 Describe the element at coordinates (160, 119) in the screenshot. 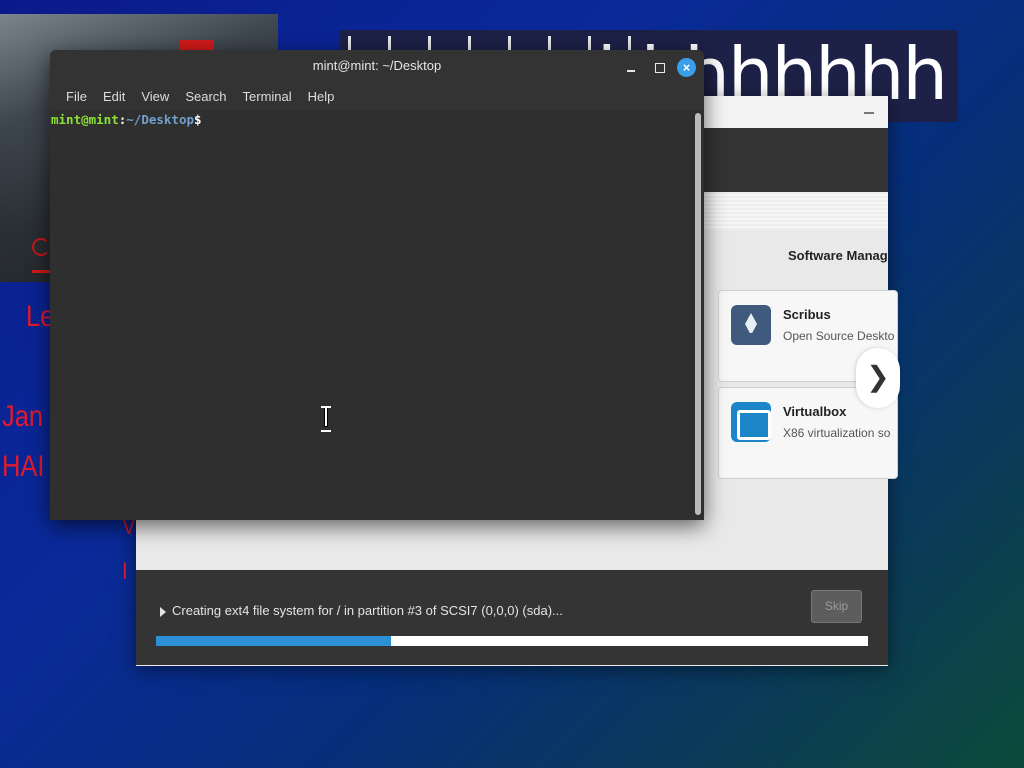

I see `prompt-path: ~/Desktop` at that location.